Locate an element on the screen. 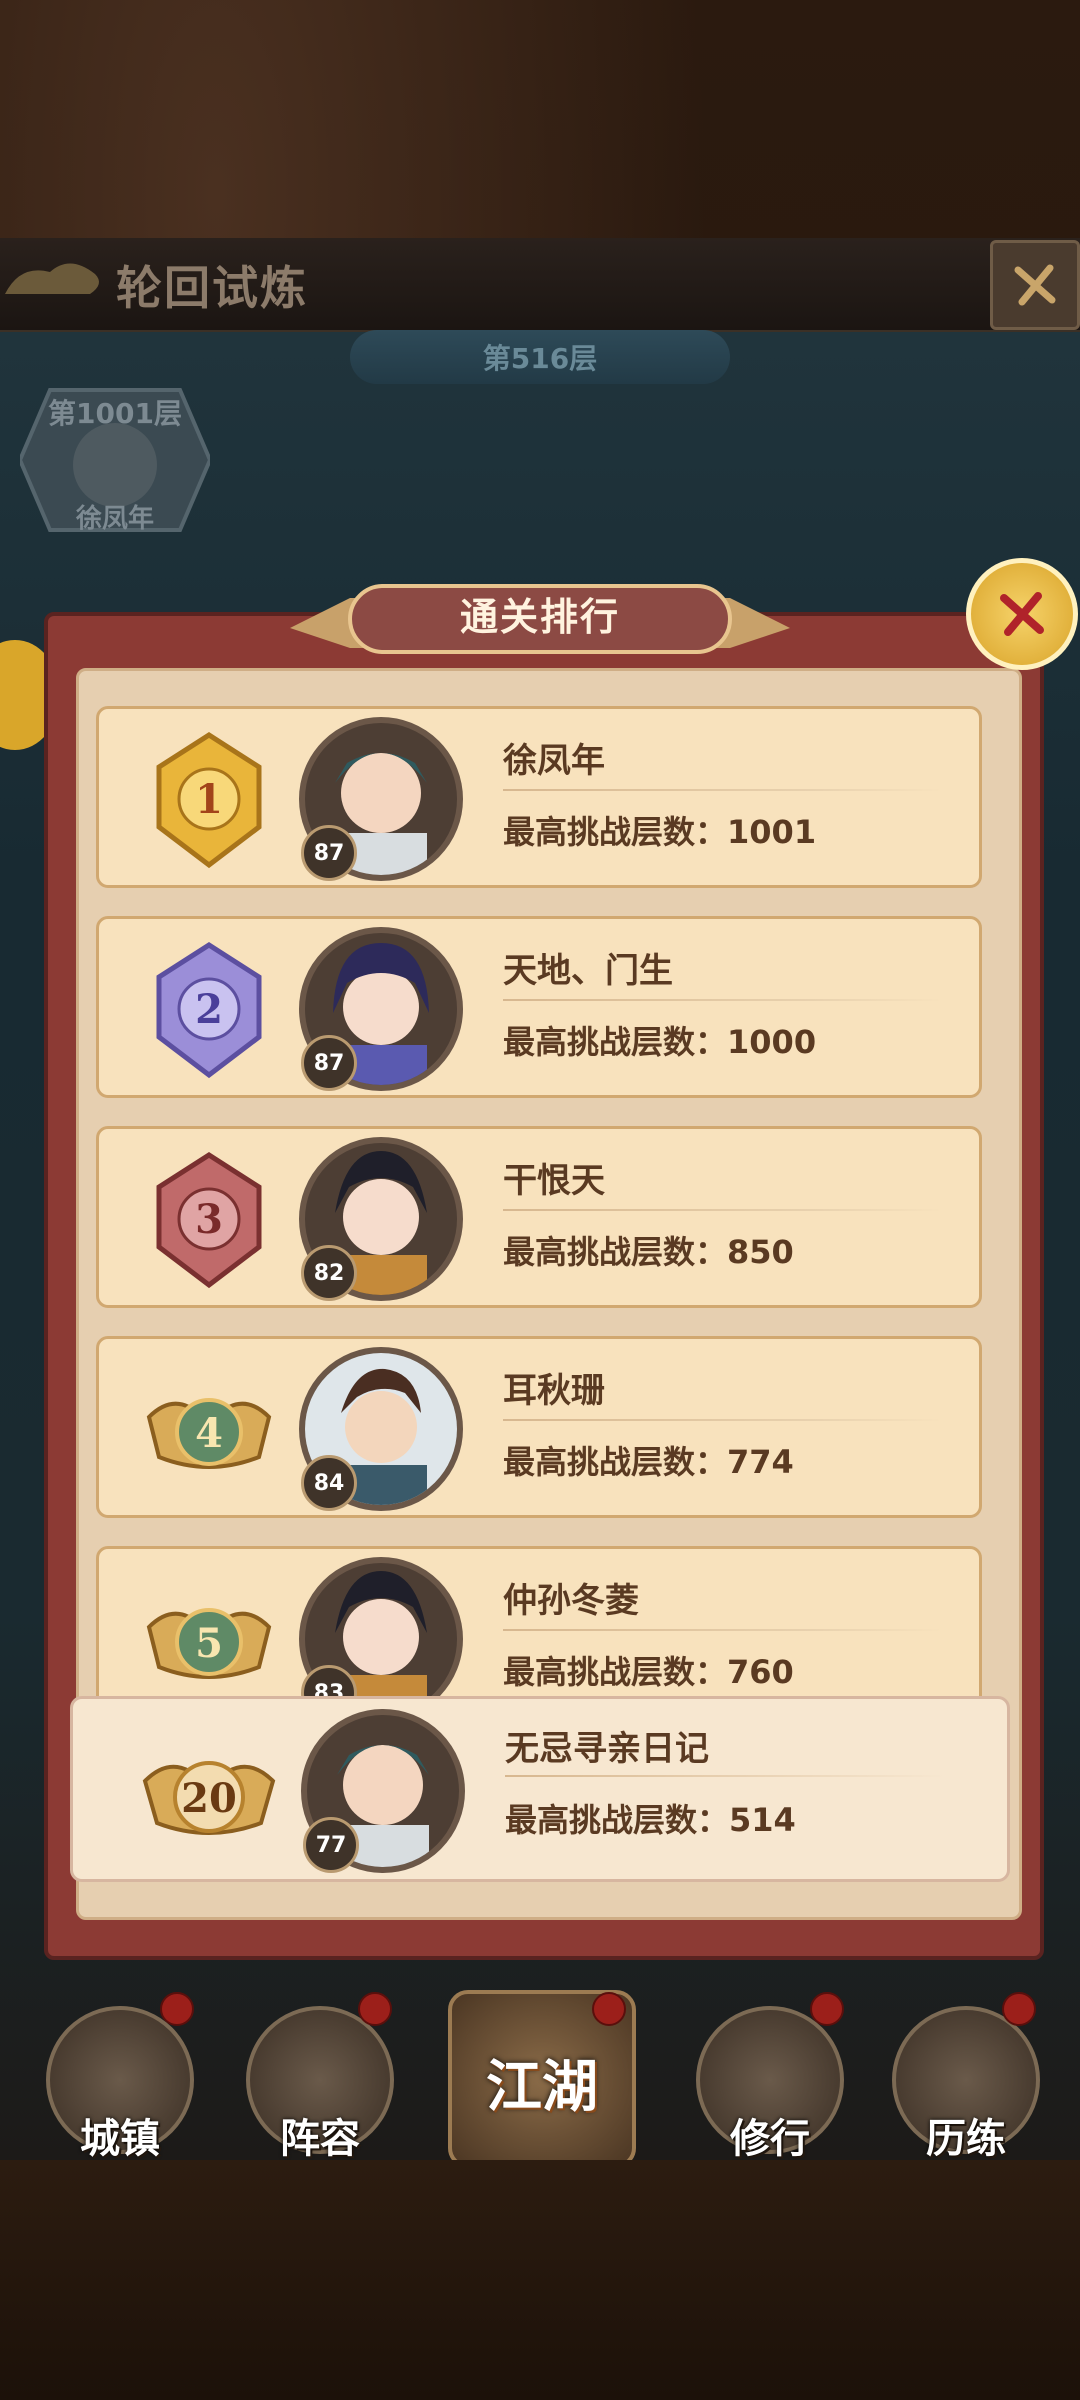 Image resolution: width=1080 pixels, height=2400 pixels. my-ranking-row: 20 77 无忌寻亲日记 最高挑战层数：514 is located at coordinates (540, 1789).